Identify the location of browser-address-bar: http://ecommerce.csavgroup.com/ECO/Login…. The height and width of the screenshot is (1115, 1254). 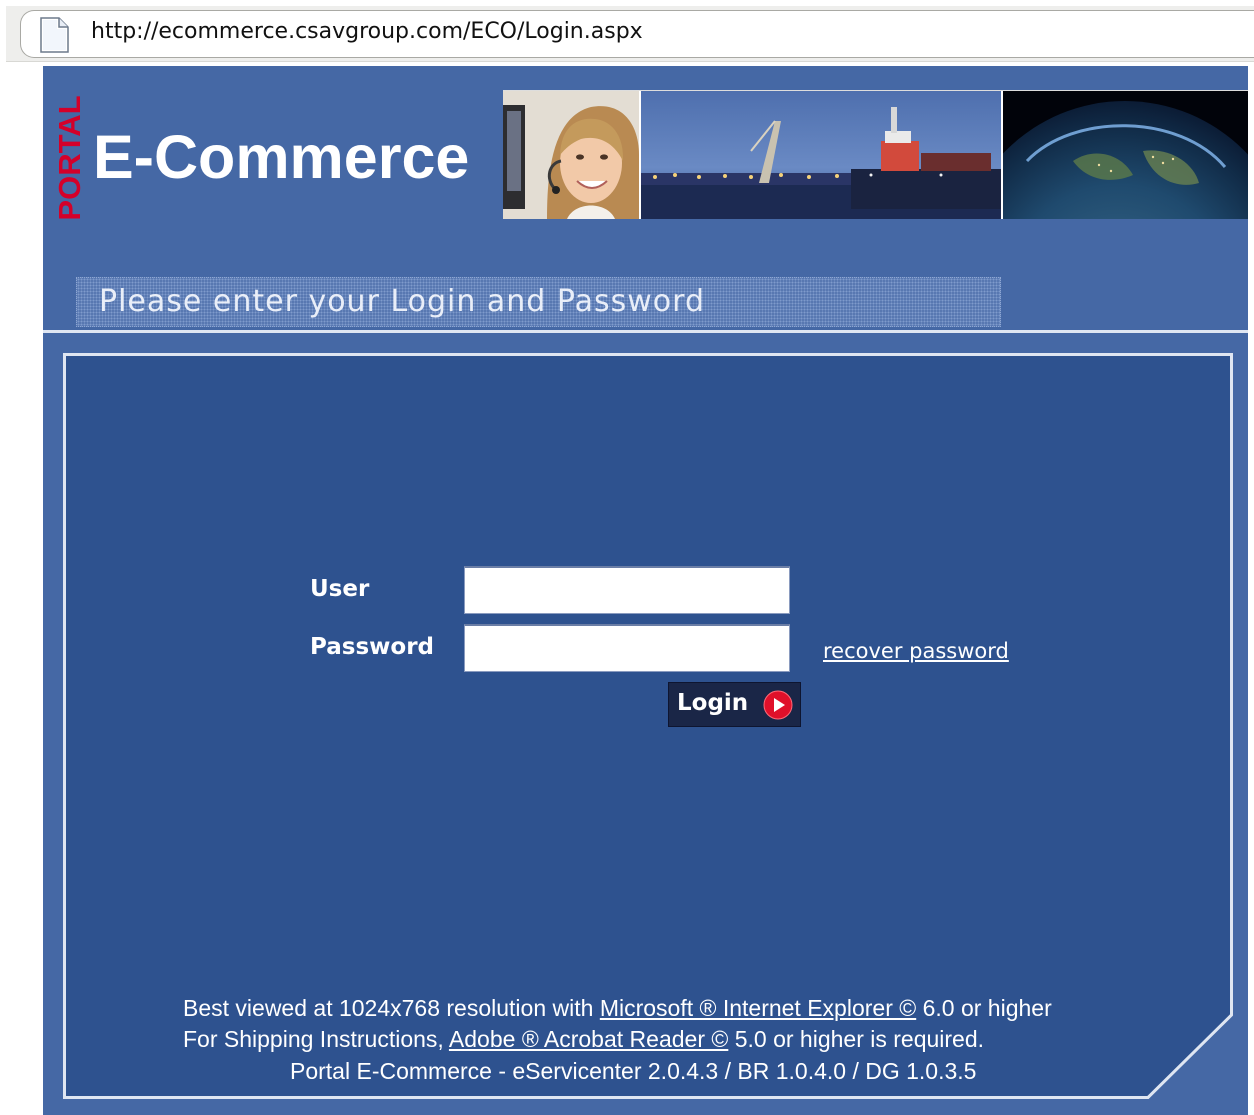
(630, 34).